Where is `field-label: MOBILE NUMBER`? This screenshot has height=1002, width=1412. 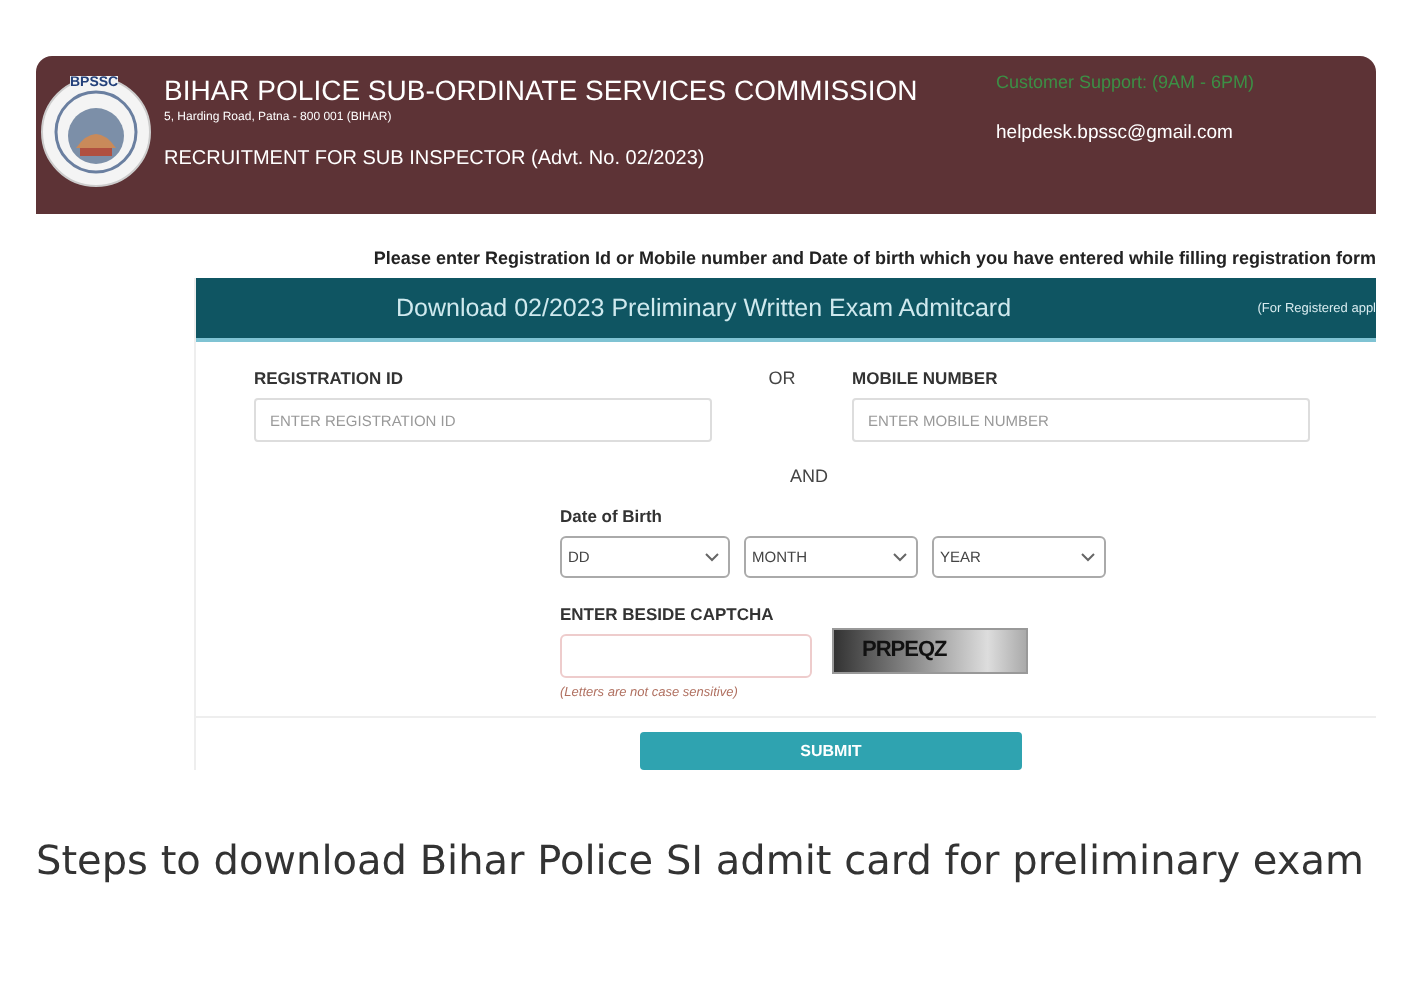 field-label: MOBILE NUMBER is located at coordinates (926, 378).